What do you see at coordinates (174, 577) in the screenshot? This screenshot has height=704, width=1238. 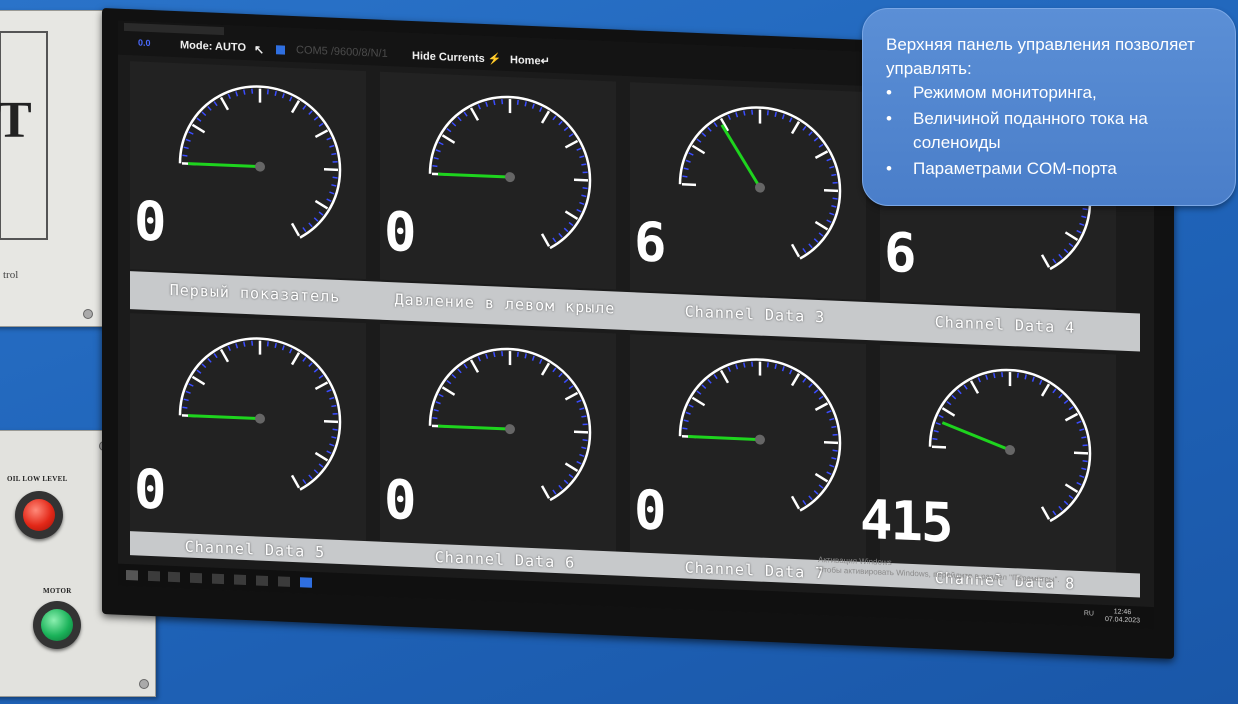 I see `task-view-icon` at bounding box center [174, 577].